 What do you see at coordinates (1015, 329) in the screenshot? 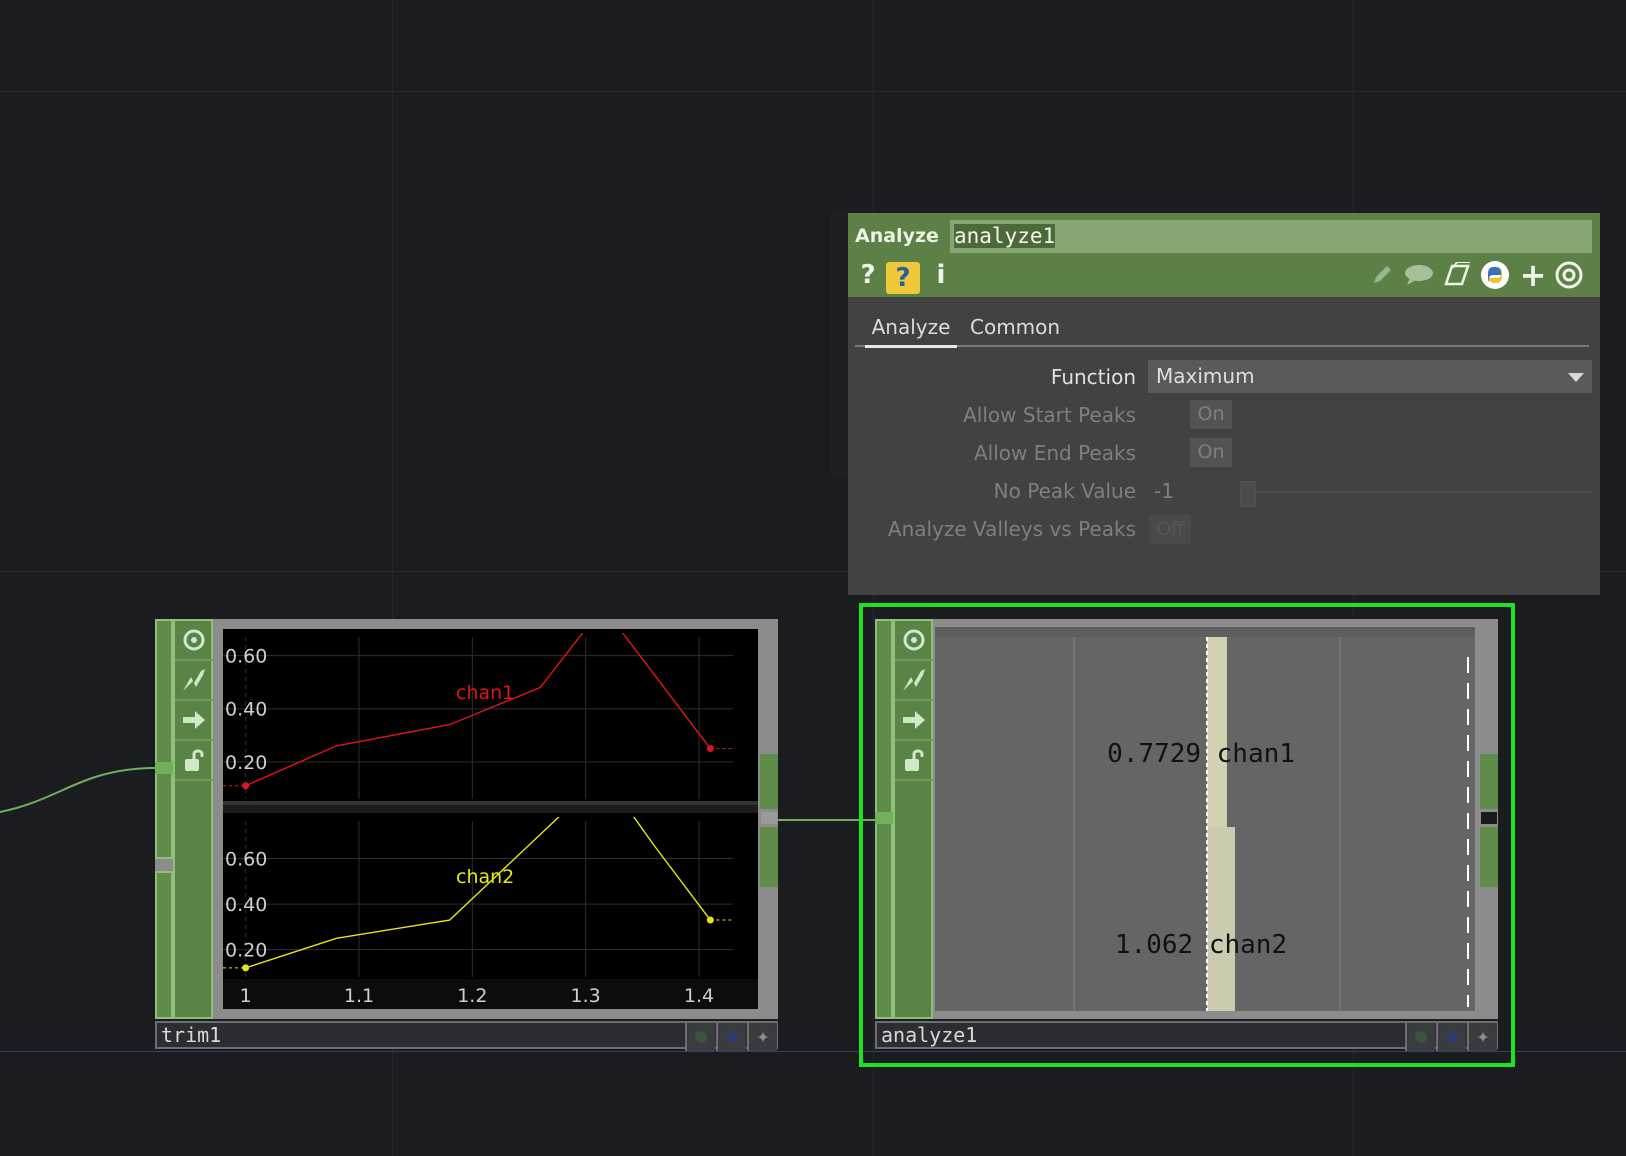
I see `tab-common: Common` at bounding box center [1015, 329].